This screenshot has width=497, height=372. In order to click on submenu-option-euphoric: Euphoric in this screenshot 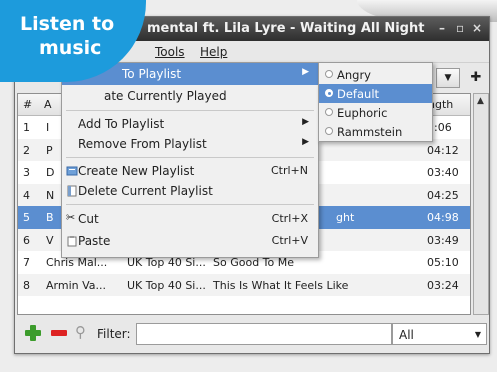, I will do `click(375, 112)`.